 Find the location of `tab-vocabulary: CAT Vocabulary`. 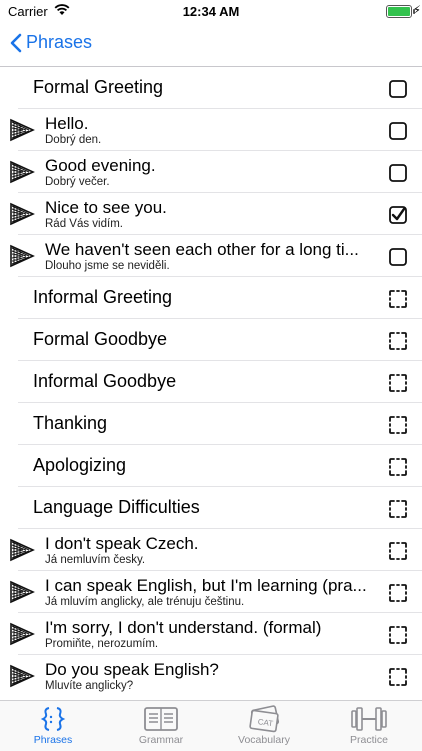

tab-vocabulary: CAT Vocabulary is located at coordinates (264, 725).